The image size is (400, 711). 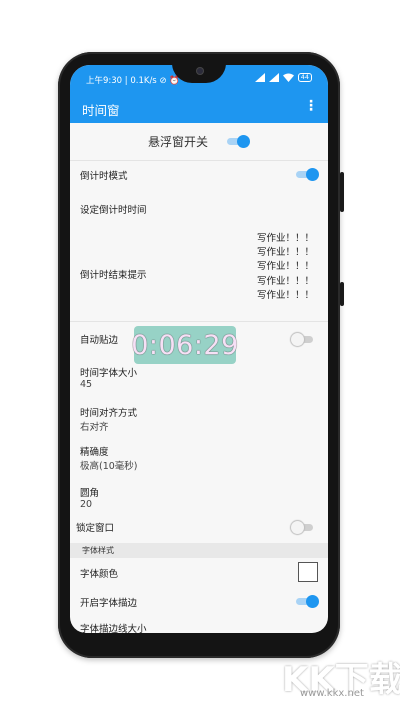 I want to click on camera-notch, so click(x=199, y=74).